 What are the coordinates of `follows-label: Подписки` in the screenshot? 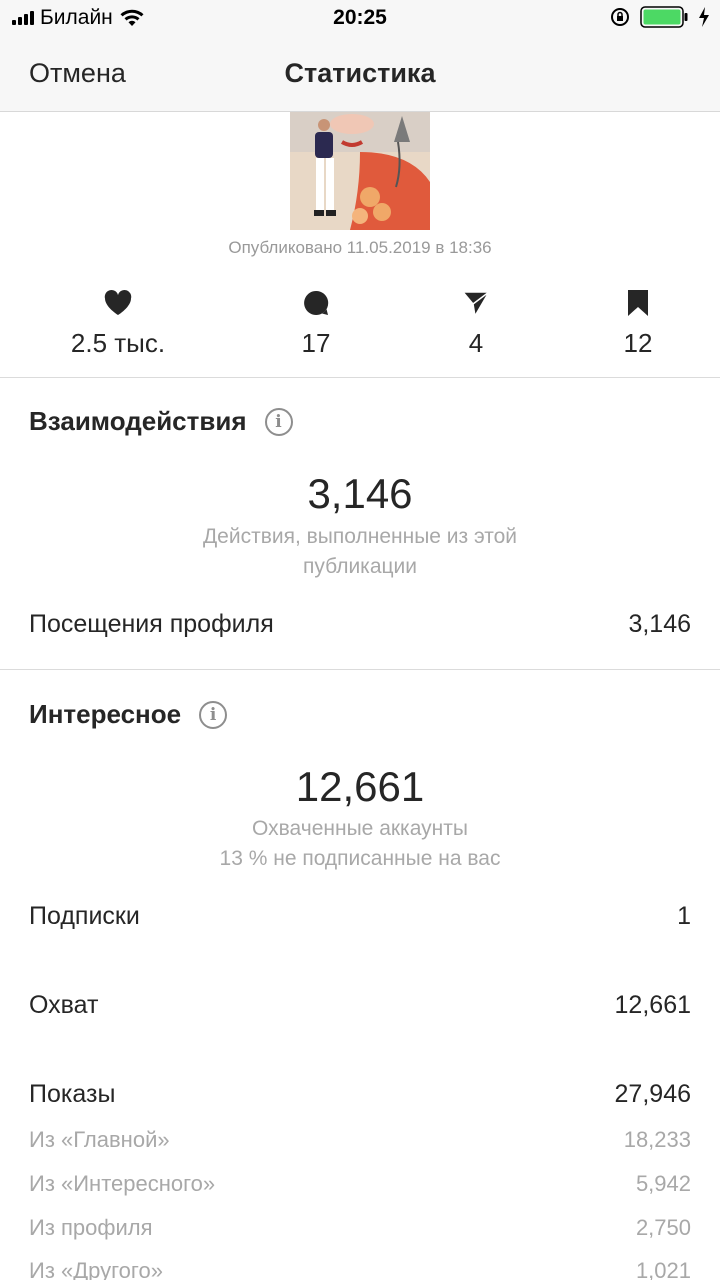 It's located at (84, 916).